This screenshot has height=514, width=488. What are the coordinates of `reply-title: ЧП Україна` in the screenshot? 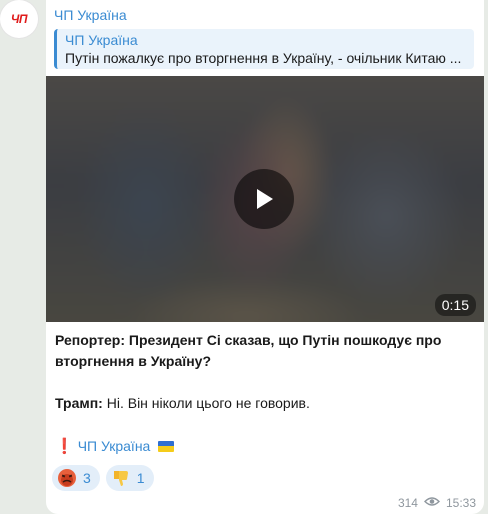 It's located at (101, 40).